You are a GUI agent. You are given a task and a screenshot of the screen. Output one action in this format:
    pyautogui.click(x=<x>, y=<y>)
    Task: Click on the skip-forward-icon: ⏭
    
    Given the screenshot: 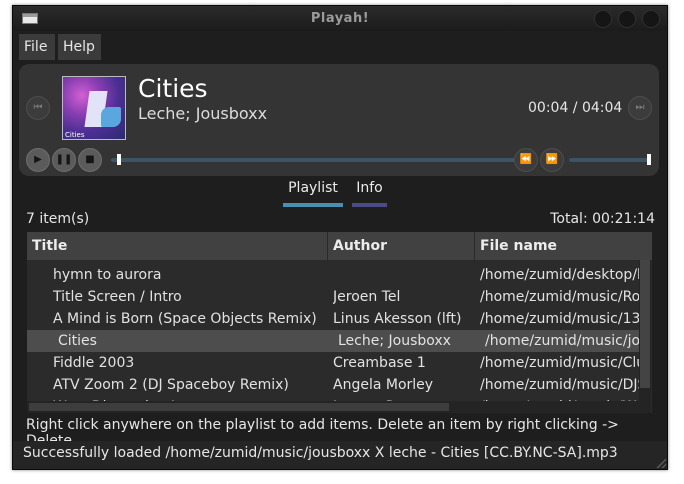 What is the action you would take?
    pyautogui.click(x=640, y=107)
    